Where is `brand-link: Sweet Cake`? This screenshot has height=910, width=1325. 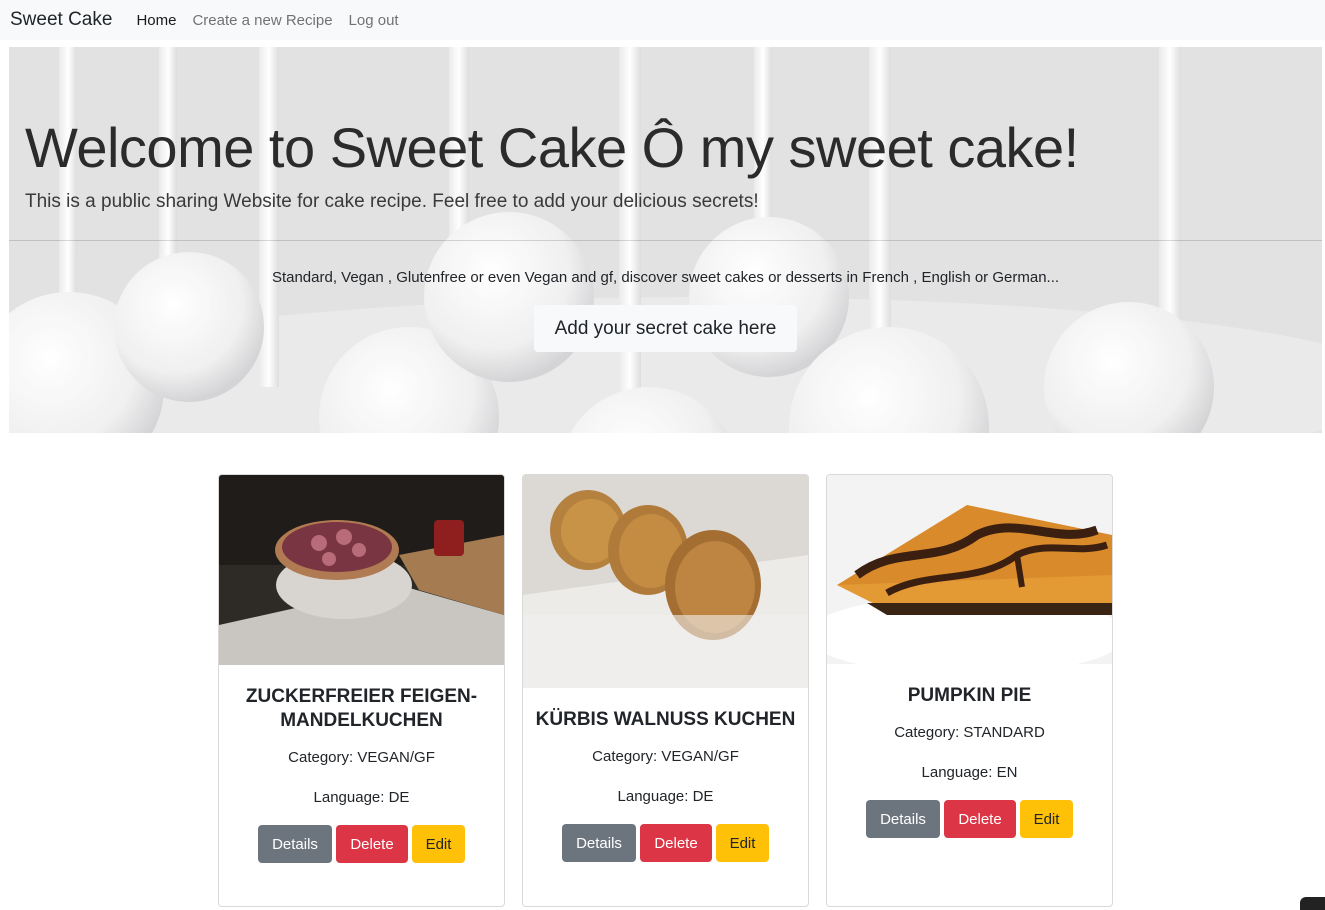
brand-link: Sweet Cake is located at coordinates (61, 20).